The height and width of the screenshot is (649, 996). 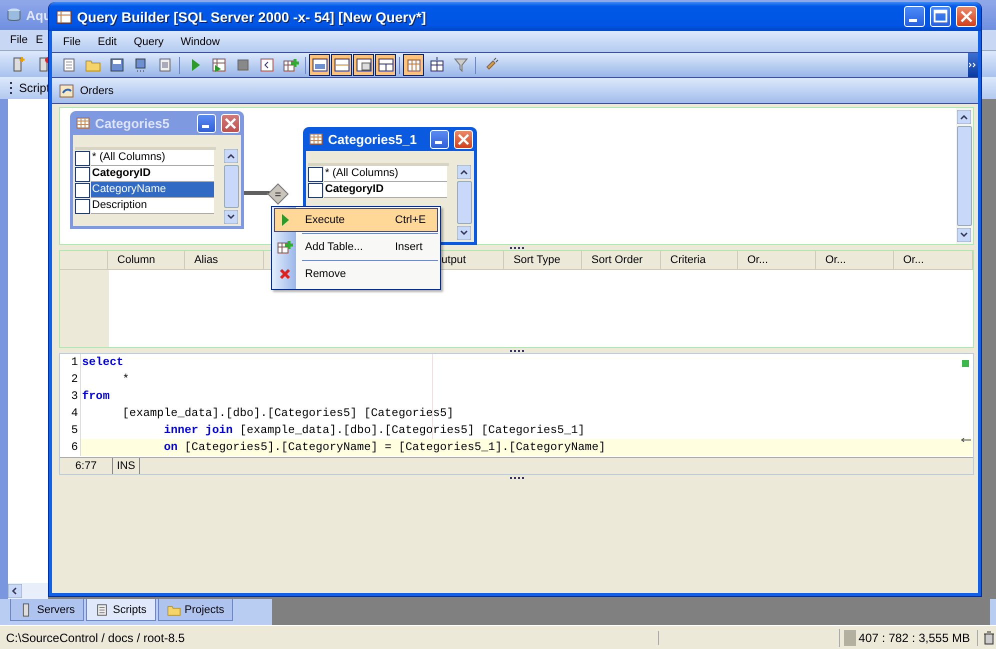 I want to click on toolbar-overflow-button, so click(x=973, y=65).